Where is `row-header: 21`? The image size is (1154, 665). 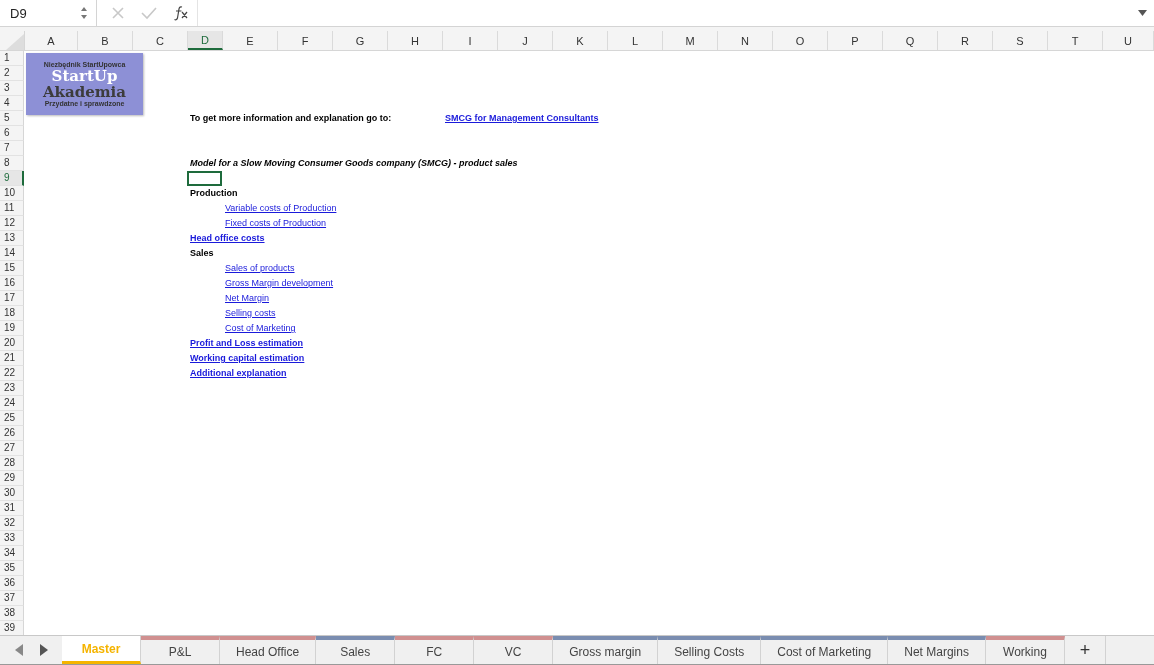
row-header: 21 is located at coordinates (12, 358).